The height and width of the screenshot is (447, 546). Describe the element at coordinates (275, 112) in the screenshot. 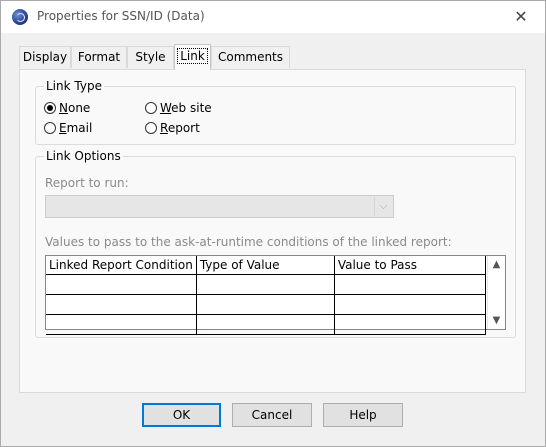

I see `link-type-group: Link Type` at that location.